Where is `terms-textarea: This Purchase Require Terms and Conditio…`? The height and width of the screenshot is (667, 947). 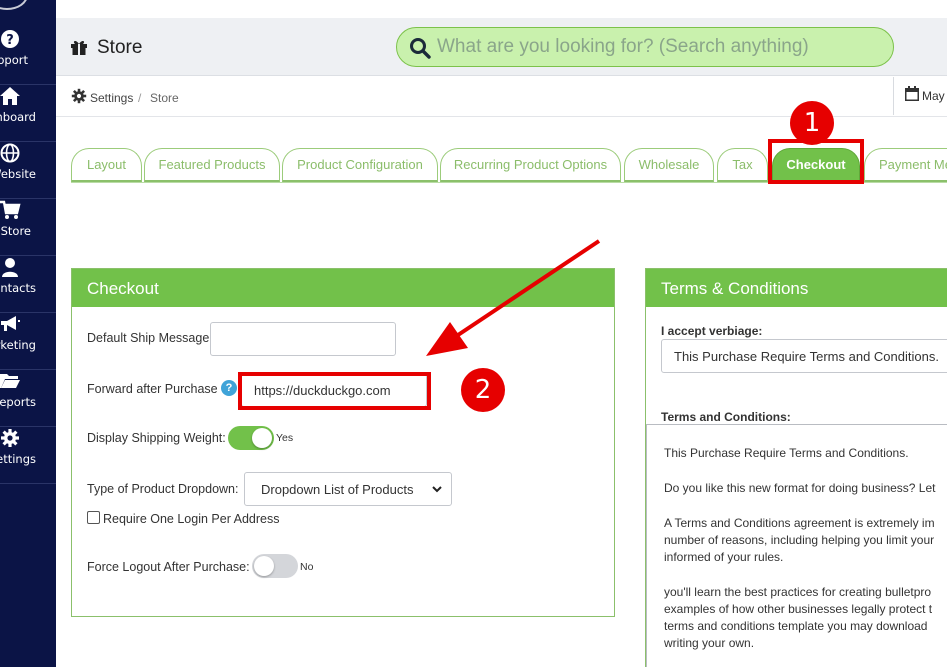
terms-textarea: This Purchase Require Terms and Conditio… is located at coordinates (796, 545).